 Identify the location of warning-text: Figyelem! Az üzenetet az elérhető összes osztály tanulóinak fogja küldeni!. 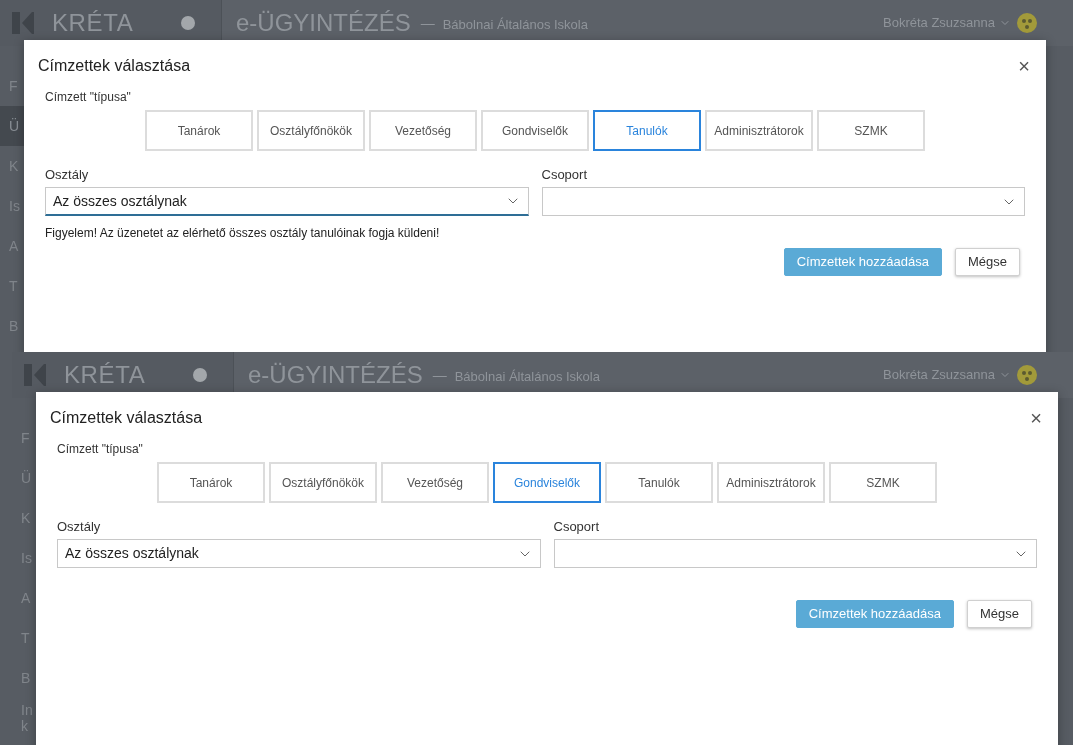
(242, 233).